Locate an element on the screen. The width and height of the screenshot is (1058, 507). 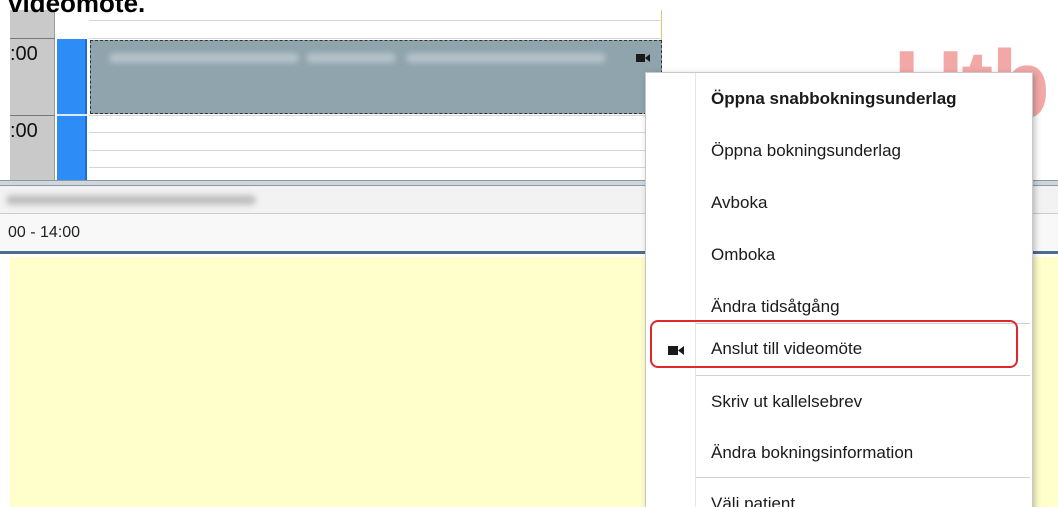
menu-item-rebook: Omboka is located at coordinates (839, 255).